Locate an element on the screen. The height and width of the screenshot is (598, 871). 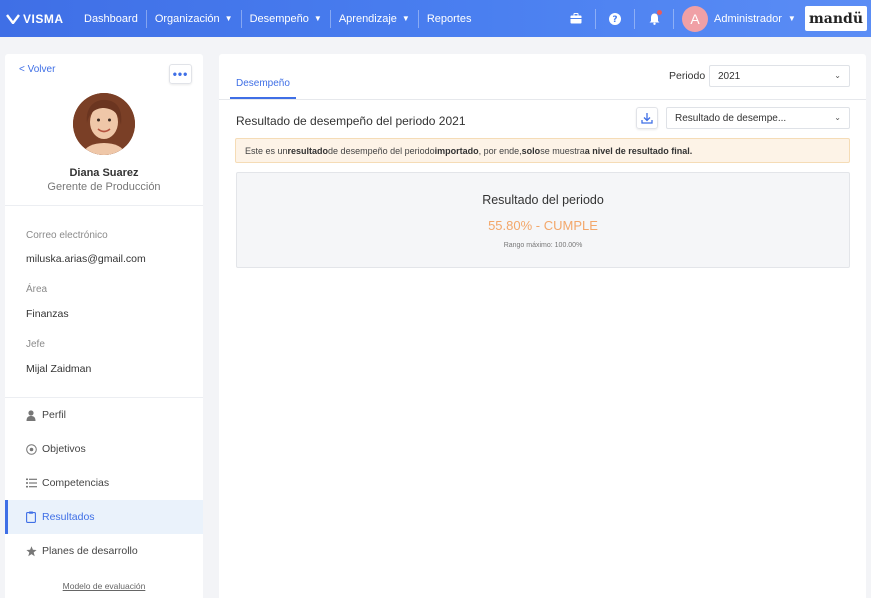
notice-bold: resultado is located at coordinates (308, 150).